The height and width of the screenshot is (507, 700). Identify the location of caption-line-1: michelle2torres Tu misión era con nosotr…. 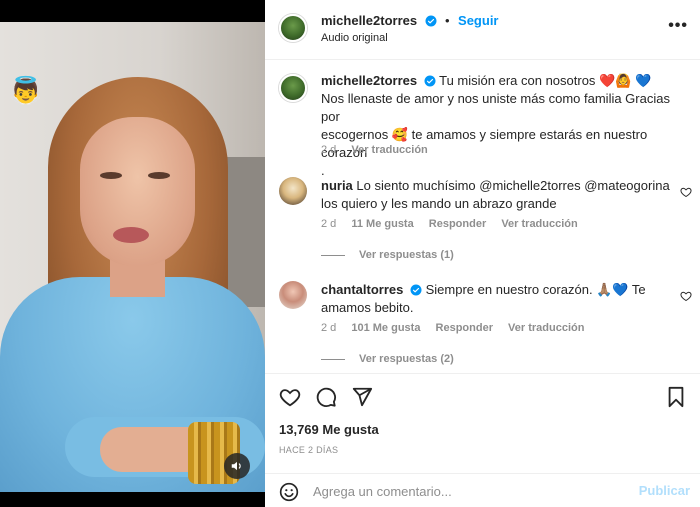
(506, 81).